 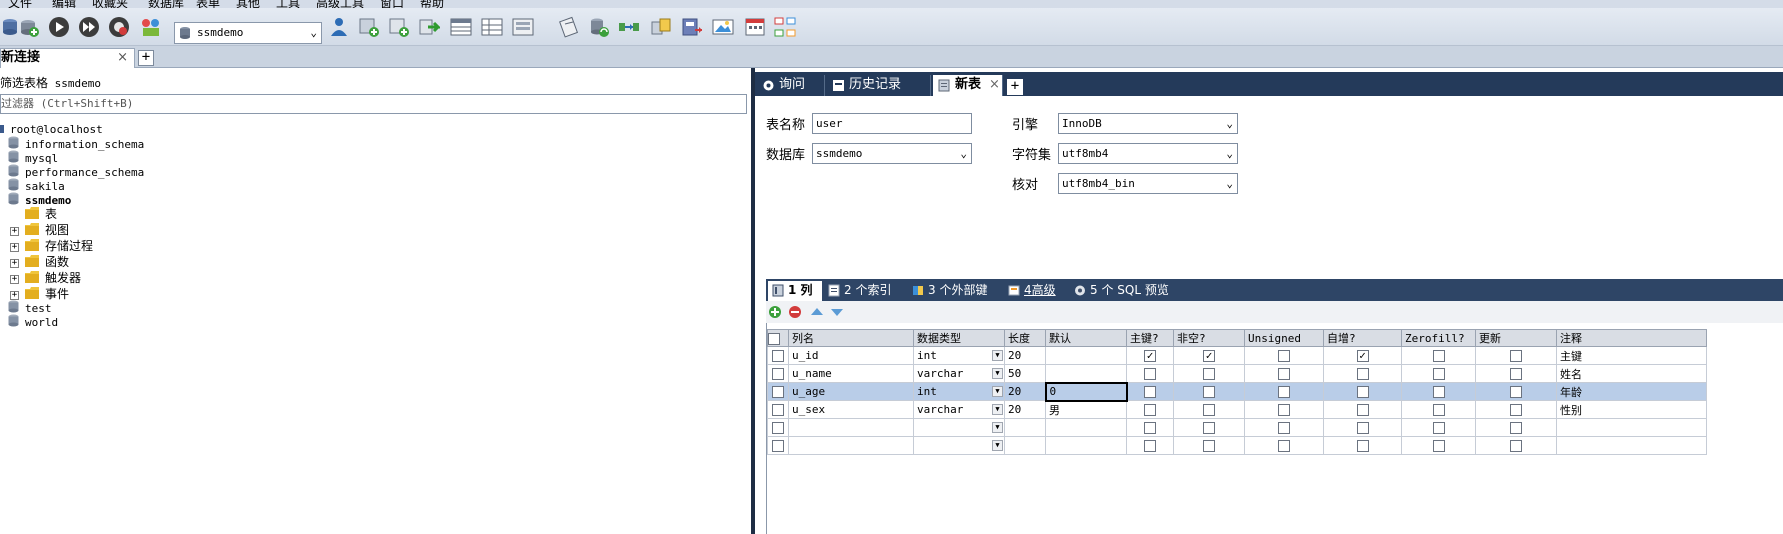 What do you see at coordinates (461, 27) in the screenshot?
I see `grid-view-icon` at bounding box center [461, 27].